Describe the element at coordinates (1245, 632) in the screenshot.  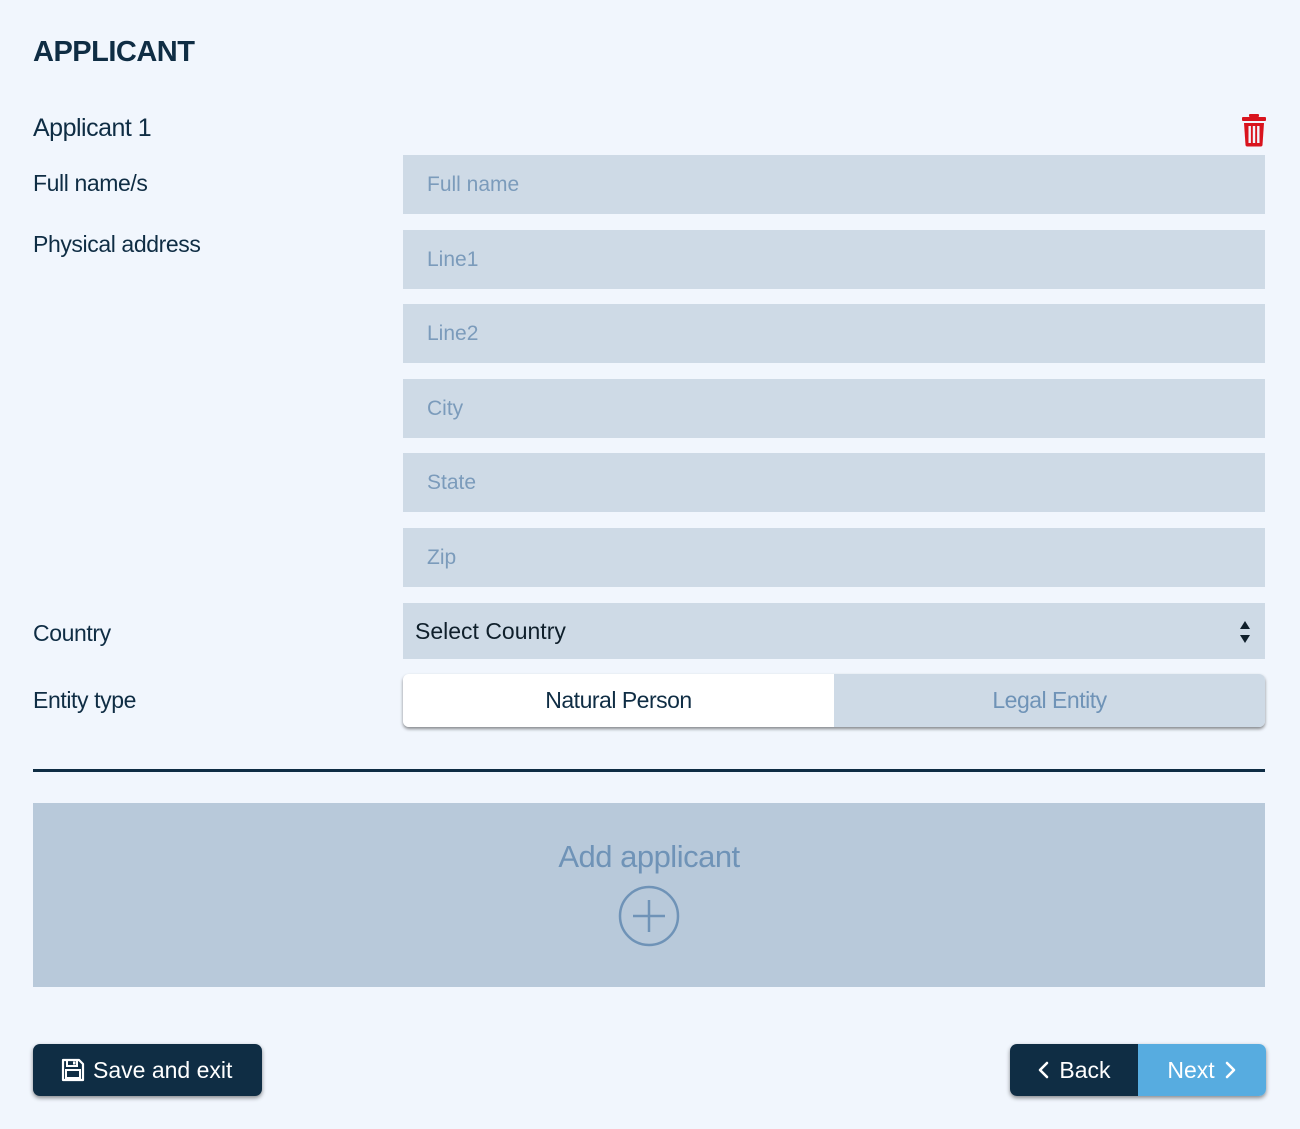
I see `sort-arrows-icon` at that location.